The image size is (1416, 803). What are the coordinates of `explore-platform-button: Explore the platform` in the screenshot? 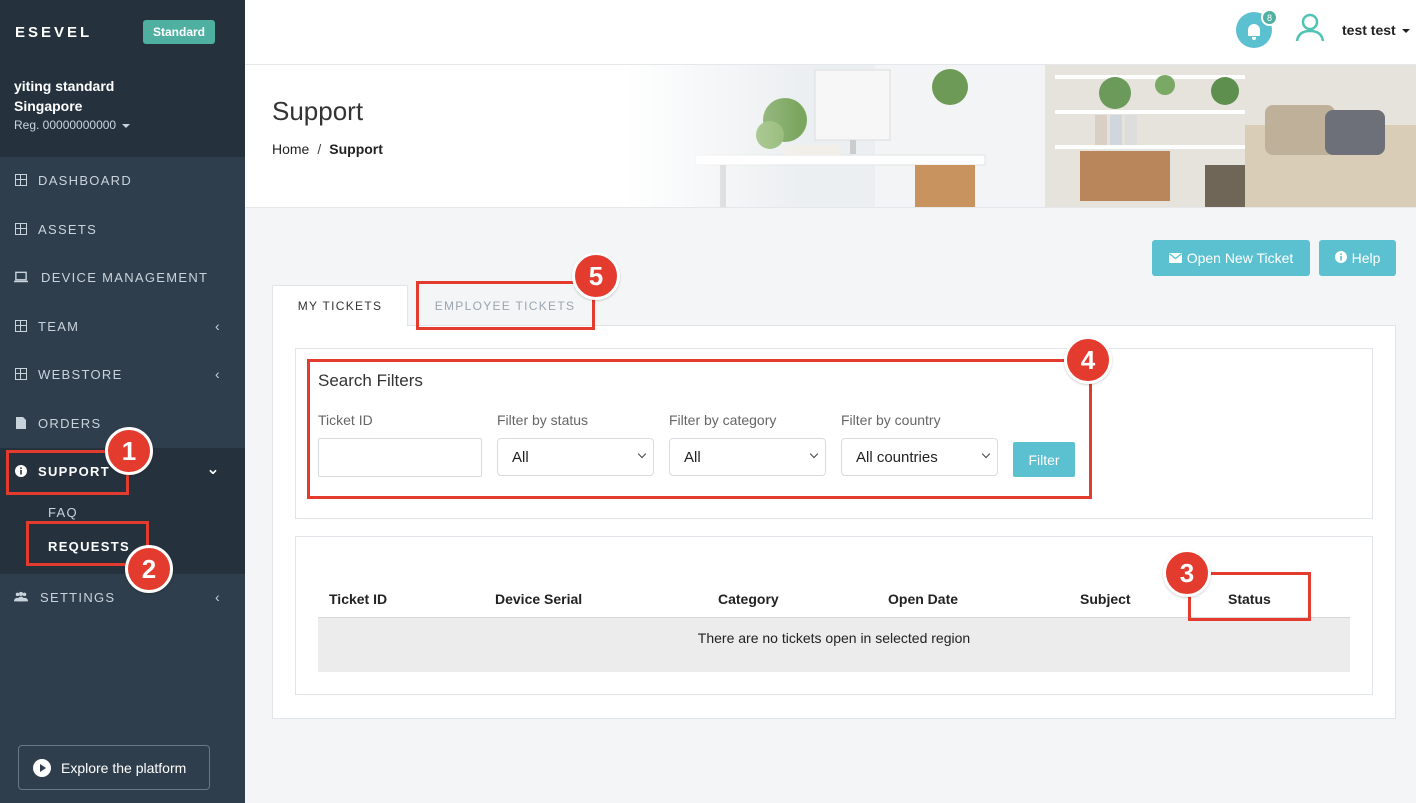 It's located at (114, 767).